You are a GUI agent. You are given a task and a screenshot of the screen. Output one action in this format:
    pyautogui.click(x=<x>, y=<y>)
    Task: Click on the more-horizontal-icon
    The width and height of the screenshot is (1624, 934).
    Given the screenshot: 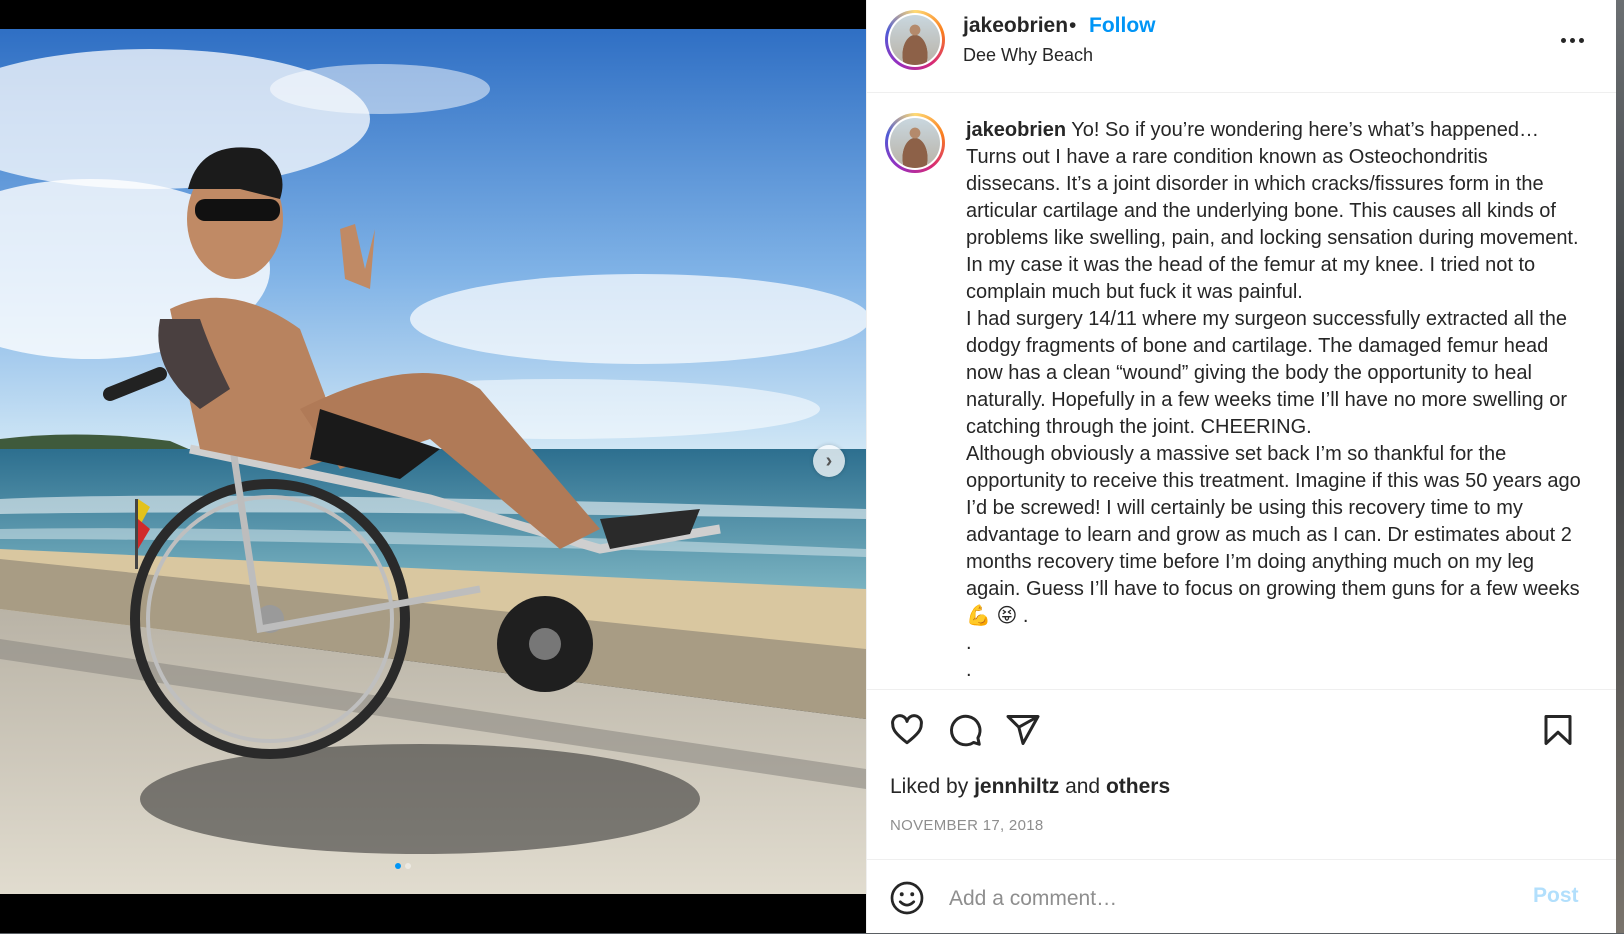 What is the action you would take?
    pyautogui.click(x=1572, y=40)
    